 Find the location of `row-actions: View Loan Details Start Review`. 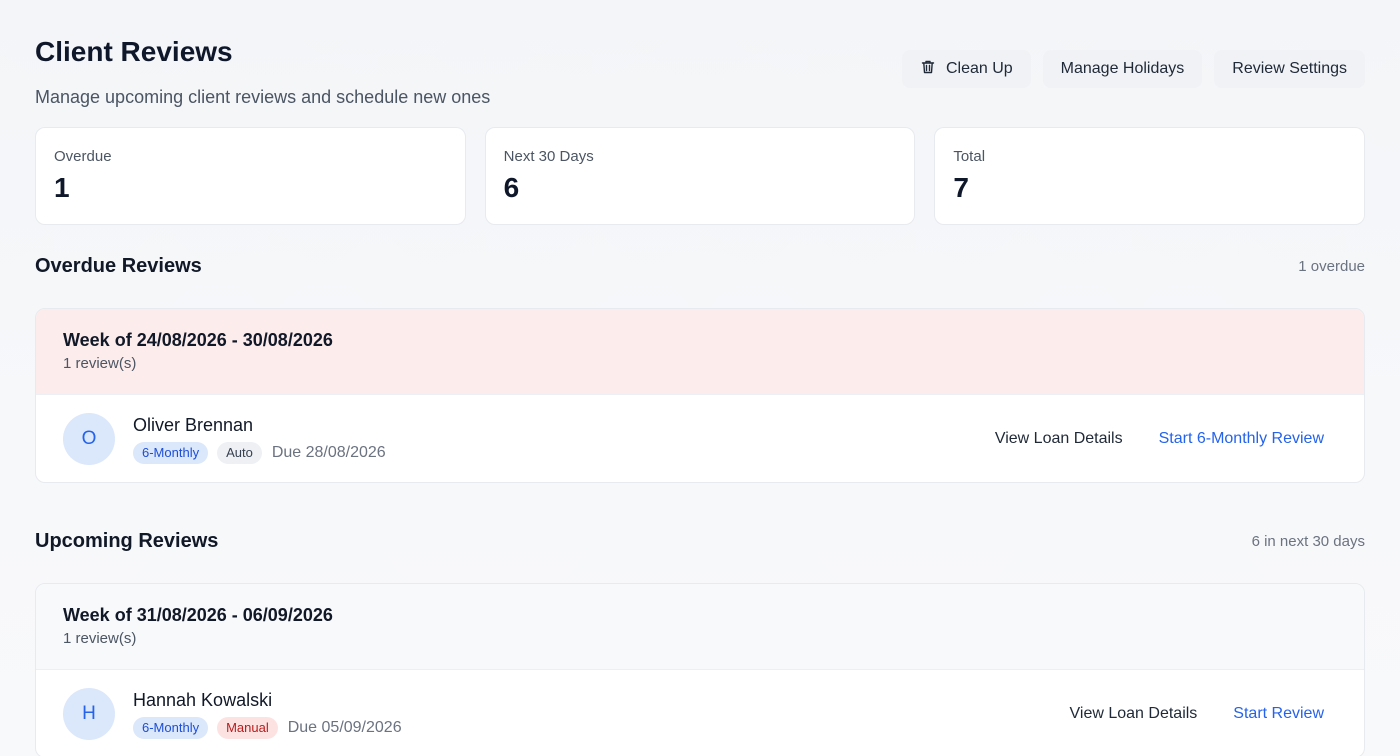

row-actions: View Loan Details Start Review is located at coordinates (1197, 714).